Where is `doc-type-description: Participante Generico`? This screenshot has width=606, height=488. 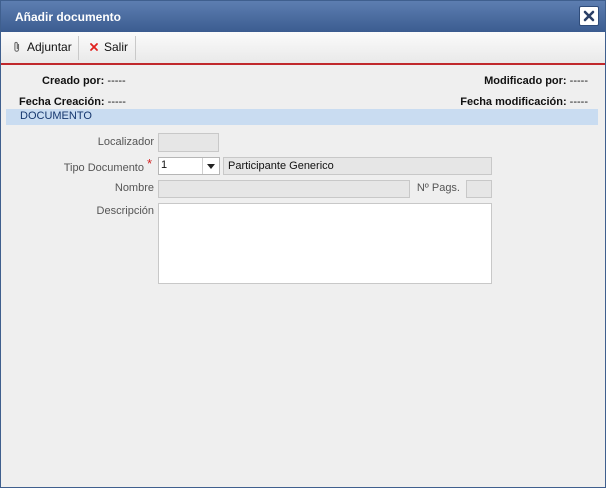 doc-type-description: Participante Generico is located at coordinates (357, 166).